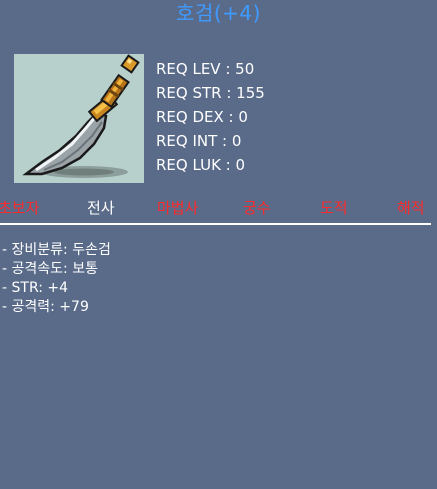 The image size is (437, 489). What do you see at coordinates (199, 141) in the screenshot?
I see `req-int: REQ INT : 0` at bounding box center [199, 141].